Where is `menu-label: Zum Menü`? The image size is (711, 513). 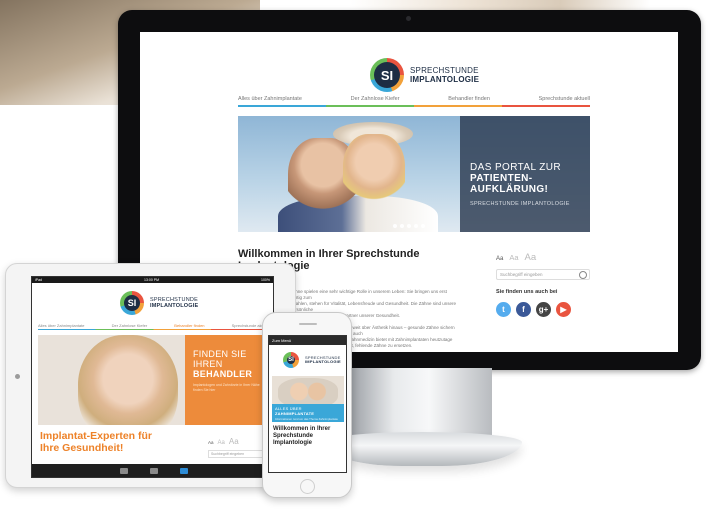
menu-label: Zum Menü is located at coordinates (281, 340).